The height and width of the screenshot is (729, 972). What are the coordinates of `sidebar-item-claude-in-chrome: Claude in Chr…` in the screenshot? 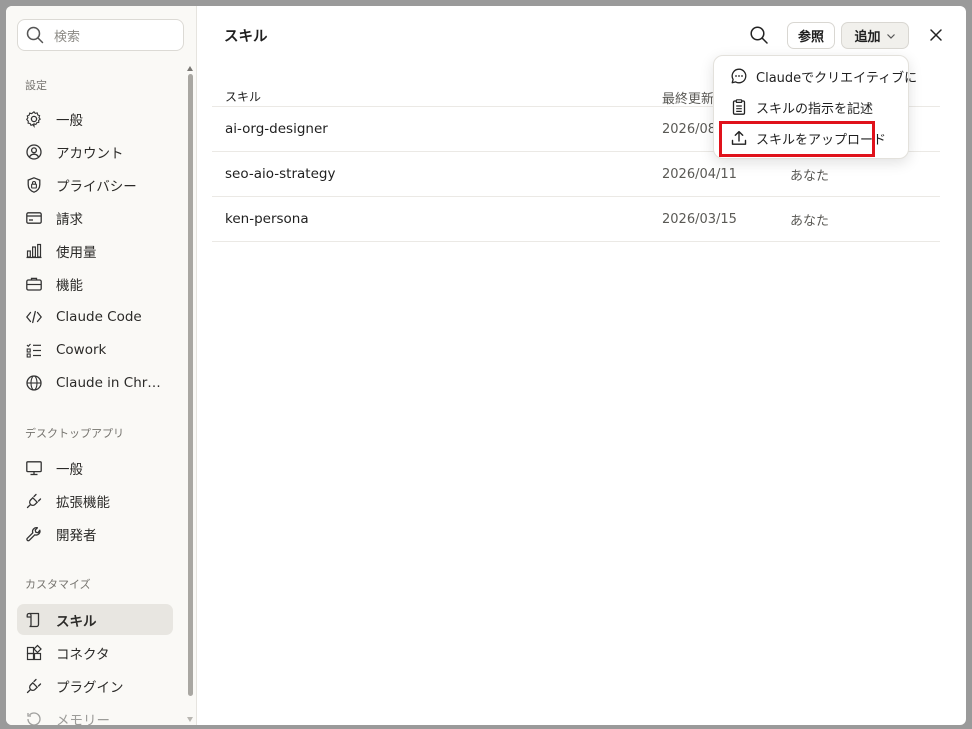 It's located at (95, 382).